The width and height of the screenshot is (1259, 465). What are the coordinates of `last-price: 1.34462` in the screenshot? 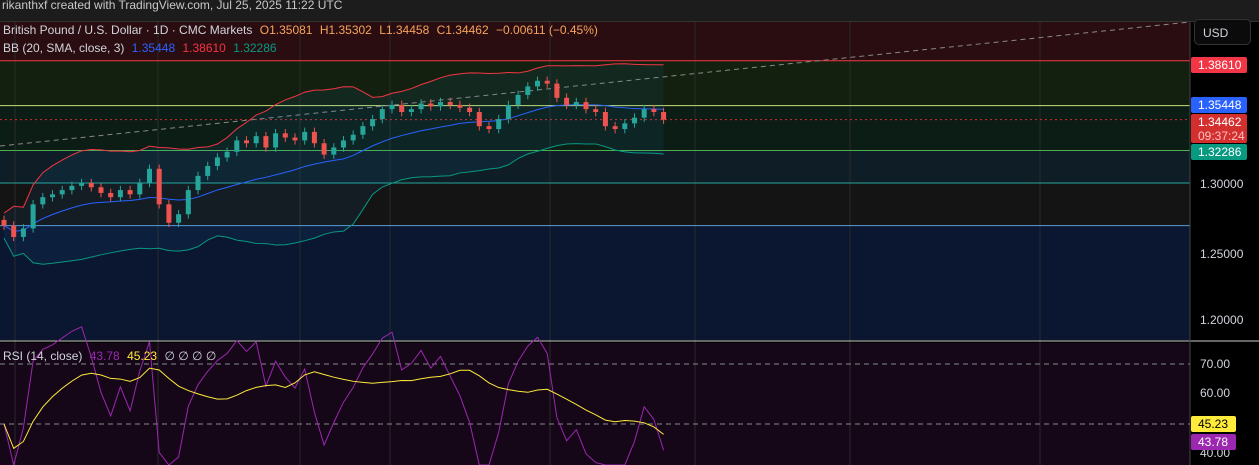 It's located at (1220, 122).